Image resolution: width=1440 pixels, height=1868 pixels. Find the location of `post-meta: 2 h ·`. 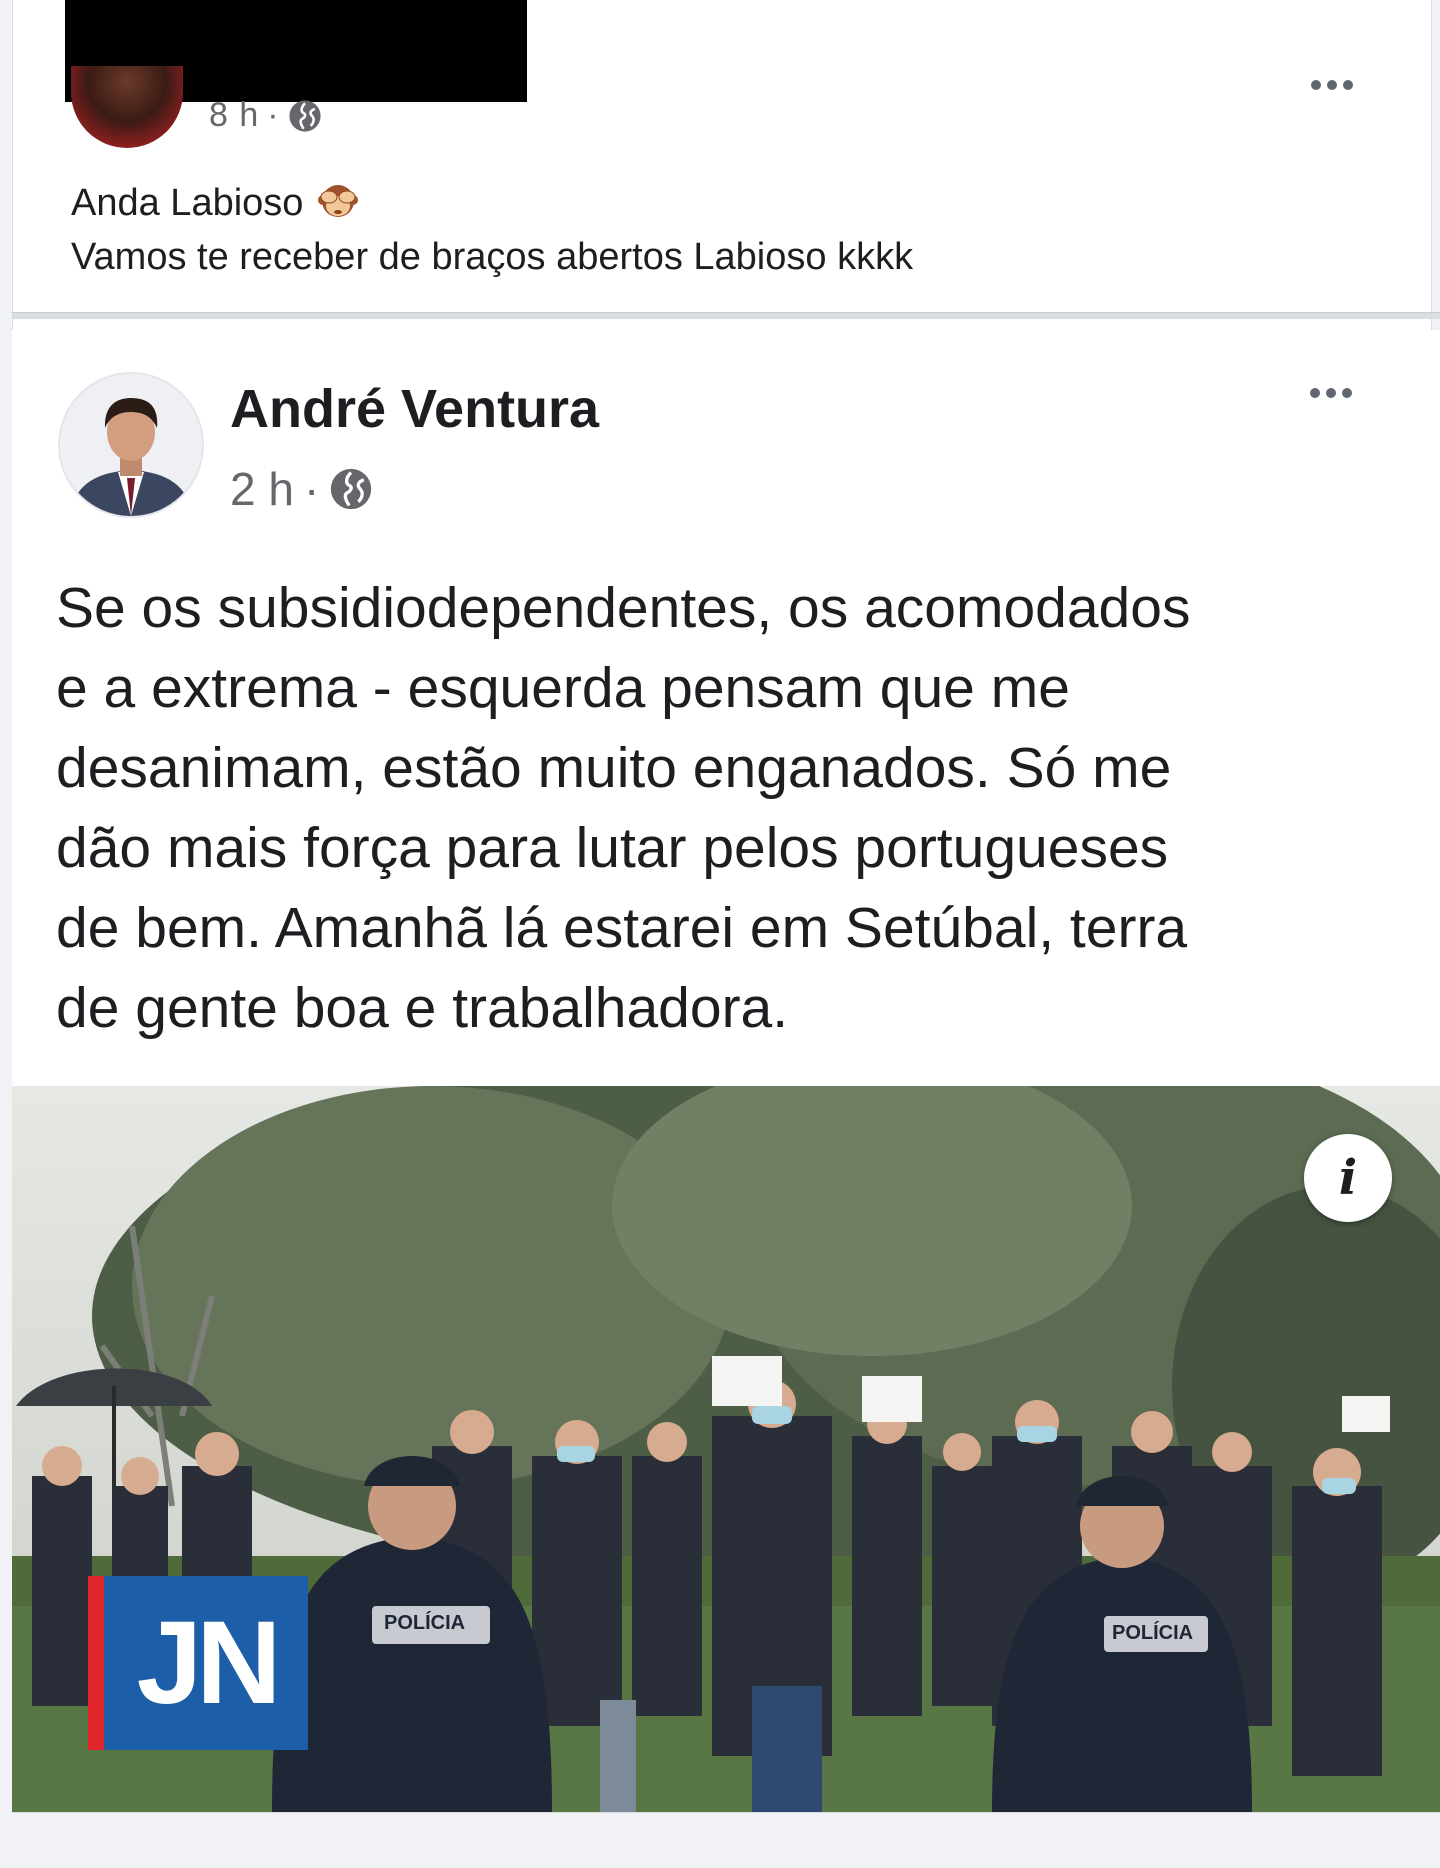

post-meta: 2 h · is located at coordinates (301, 489).